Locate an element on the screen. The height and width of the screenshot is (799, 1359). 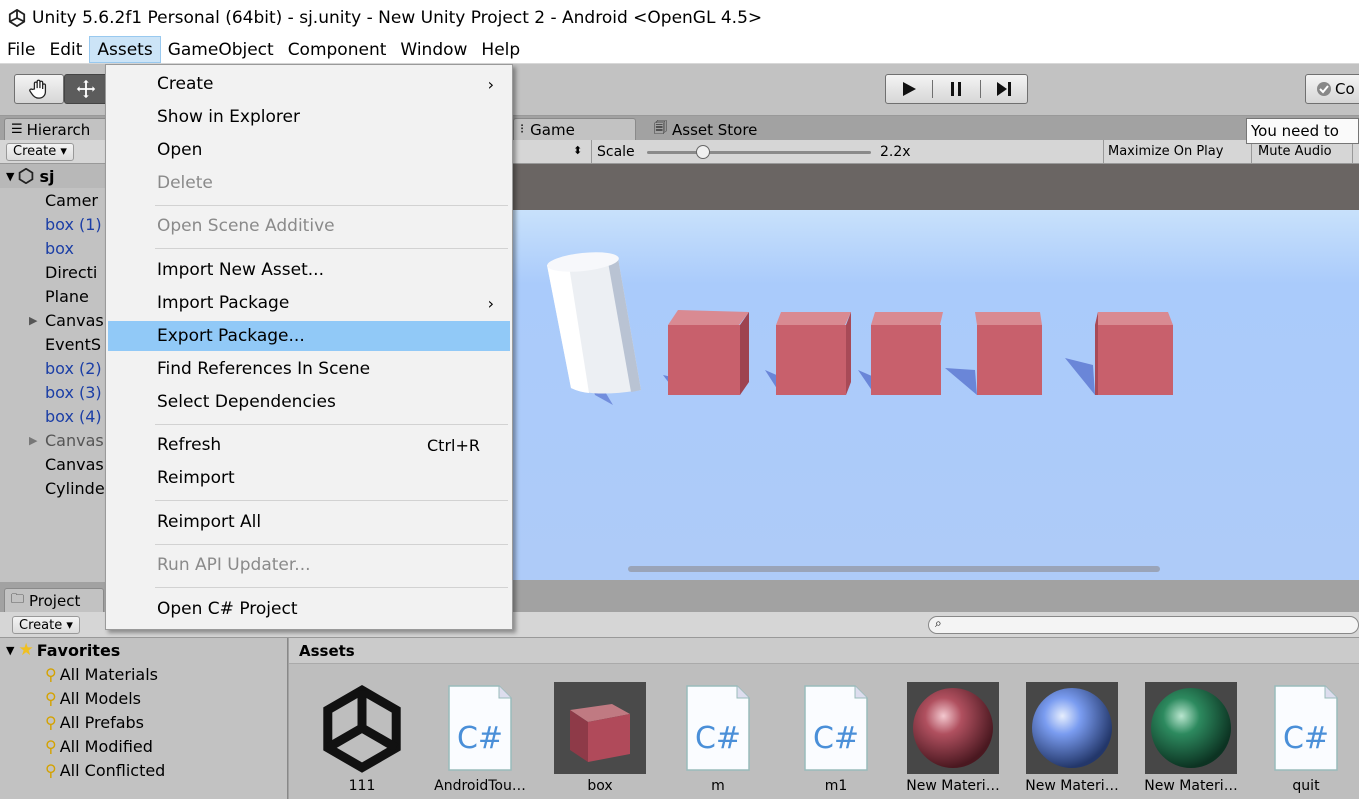
hierarchy-item: Canvas is located at coordinates (53, 464).